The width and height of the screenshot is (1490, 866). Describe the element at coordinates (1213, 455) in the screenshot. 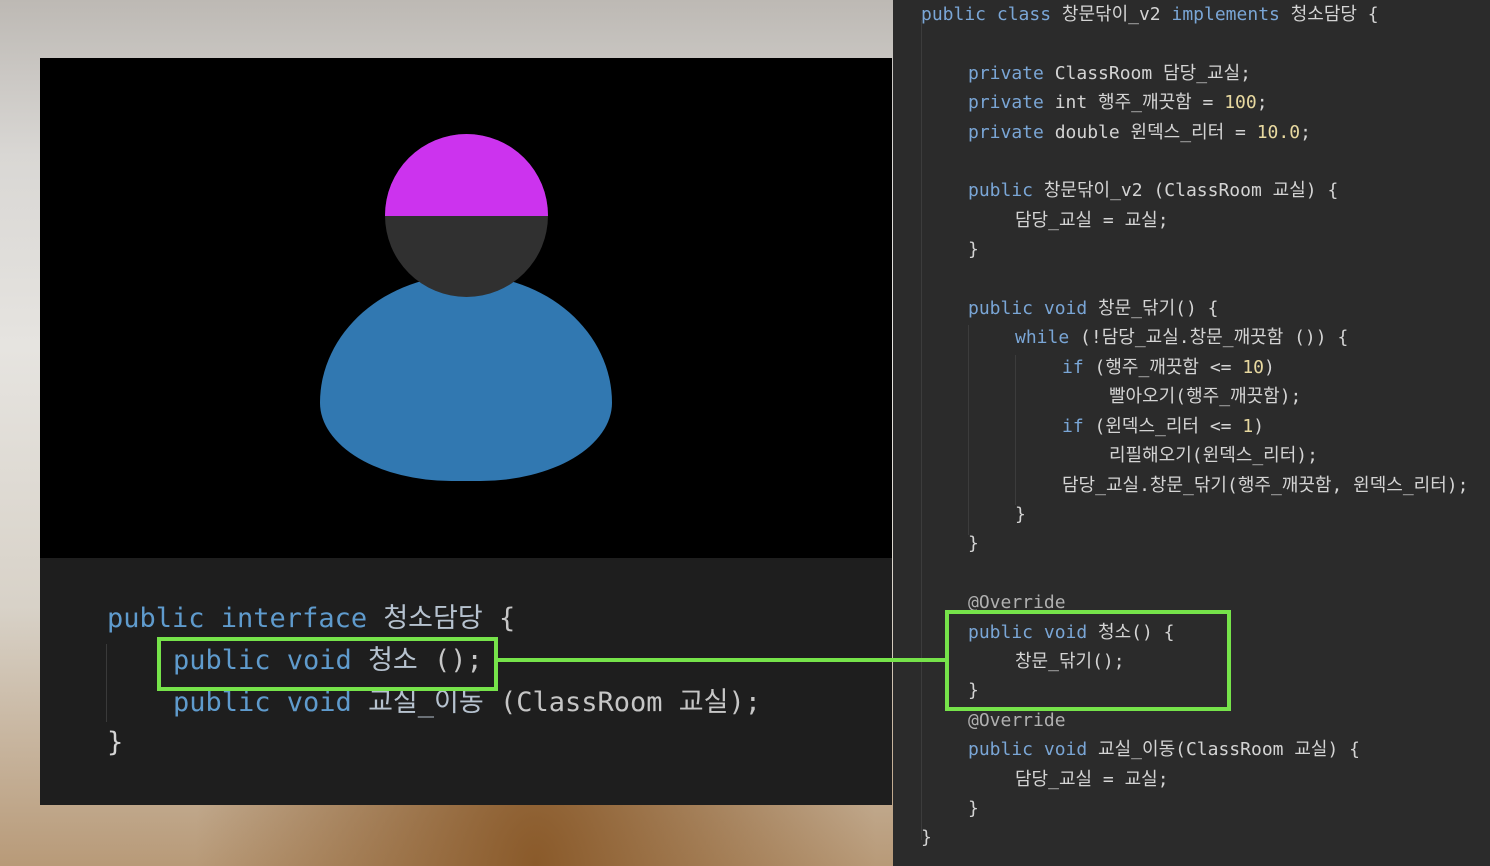

I see `code-line: 리필해오기(윈덱스_리터);` at that location.